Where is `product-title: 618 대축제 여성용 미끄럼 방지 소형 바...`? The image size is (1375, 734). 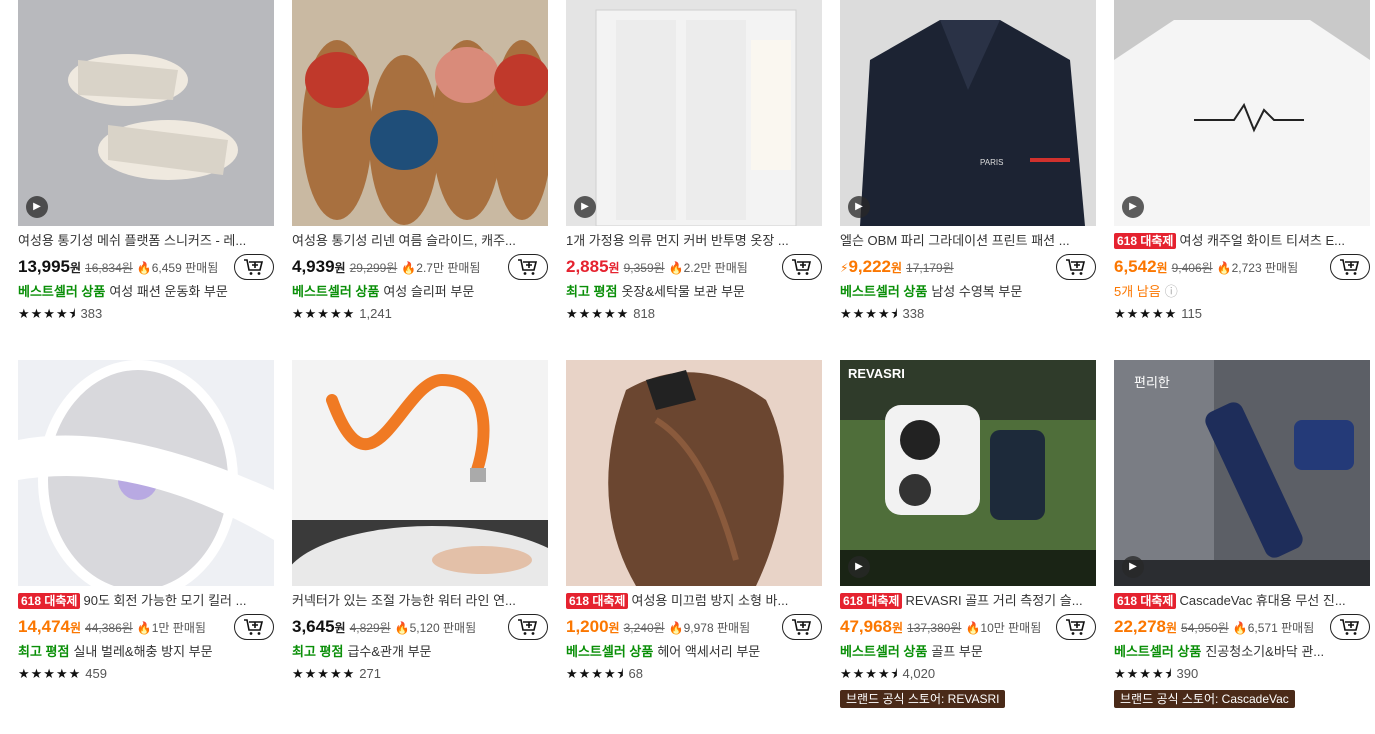 product-title: 618 대축제 여성용 미끄럼 방지 소형 바... is located at coordinates (694, 600).